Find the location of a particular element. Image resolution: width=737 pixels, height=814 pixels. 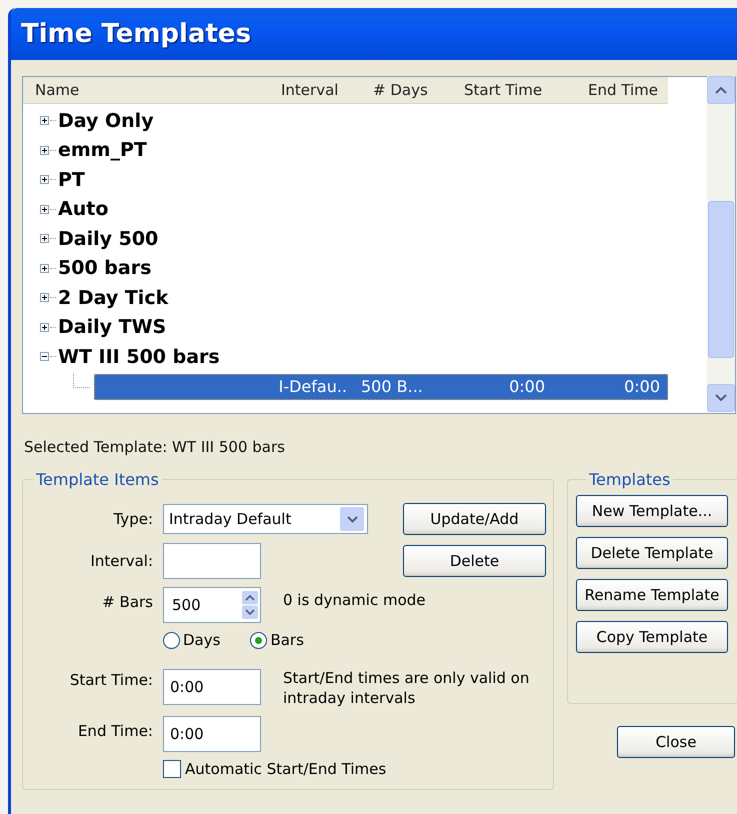

template-button: Copy Template is located at coordinates (652, 637).